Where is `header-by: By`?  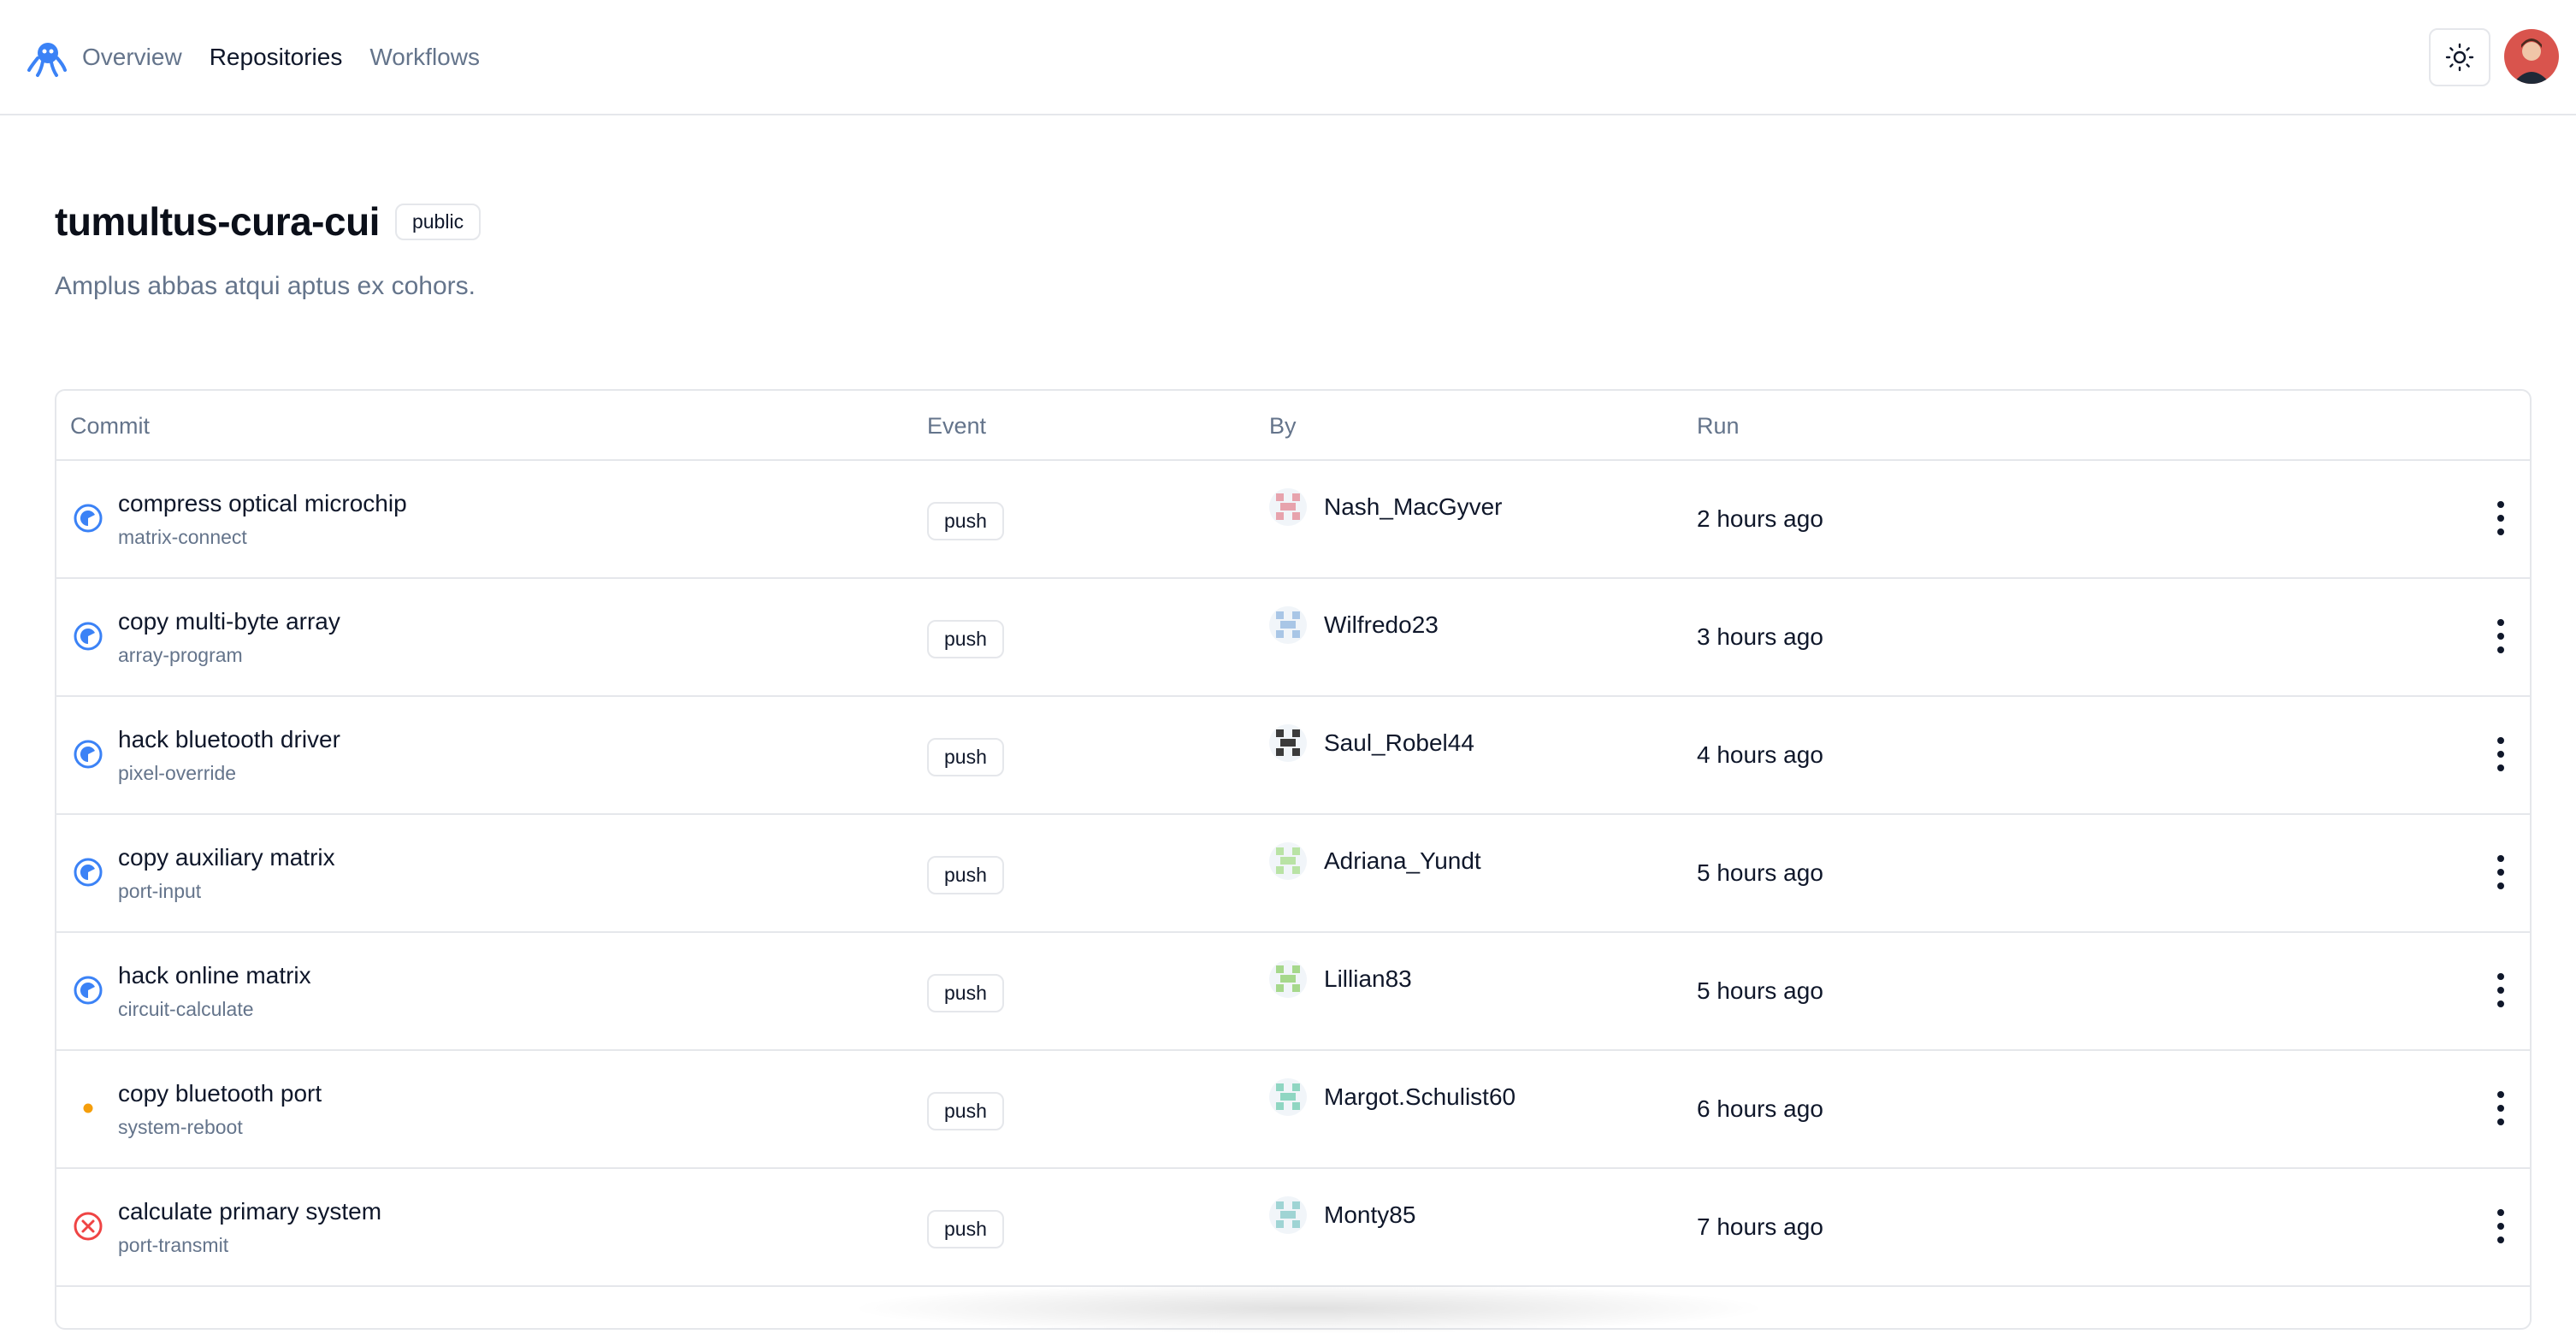
header-by: By is located at coordinates (1283, 426).